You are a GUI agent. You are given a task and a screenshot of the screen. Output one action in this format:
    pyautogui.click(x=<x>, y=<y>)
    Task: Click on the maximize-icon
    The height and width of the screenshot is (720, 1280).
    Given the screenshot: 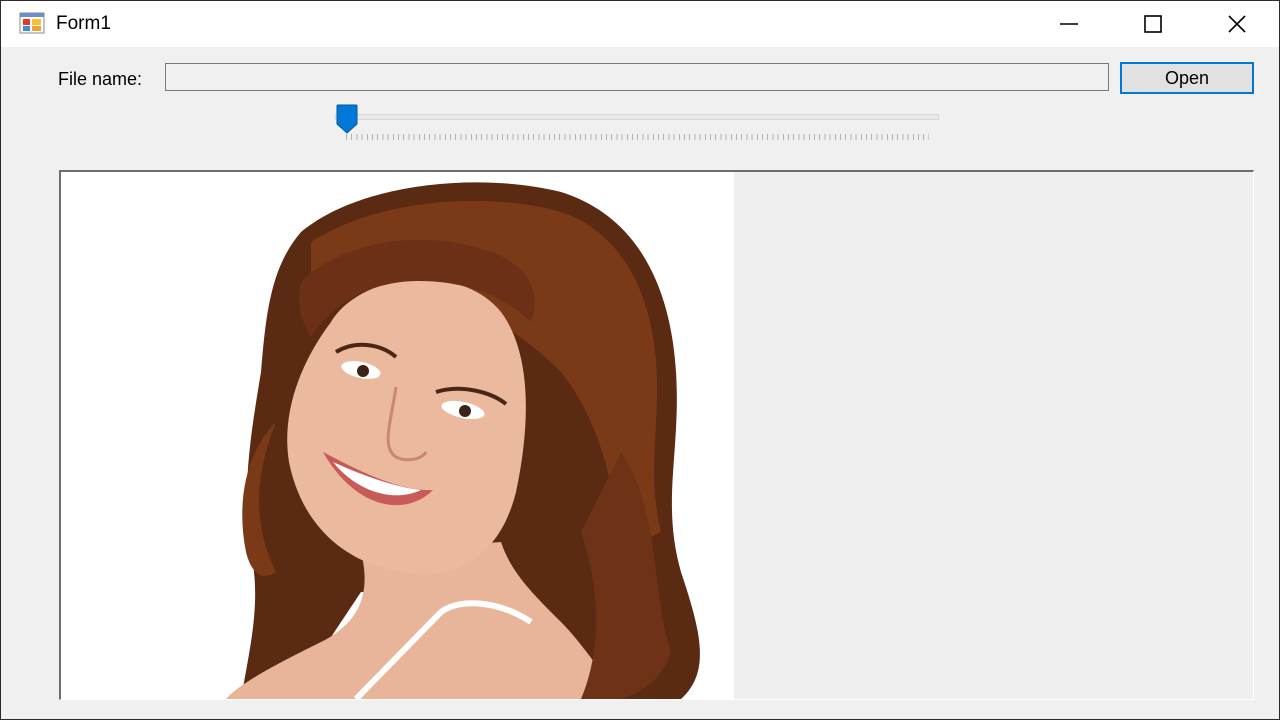 What is the action you would take?
    pyautogui.click(x=1153, y=24)
    